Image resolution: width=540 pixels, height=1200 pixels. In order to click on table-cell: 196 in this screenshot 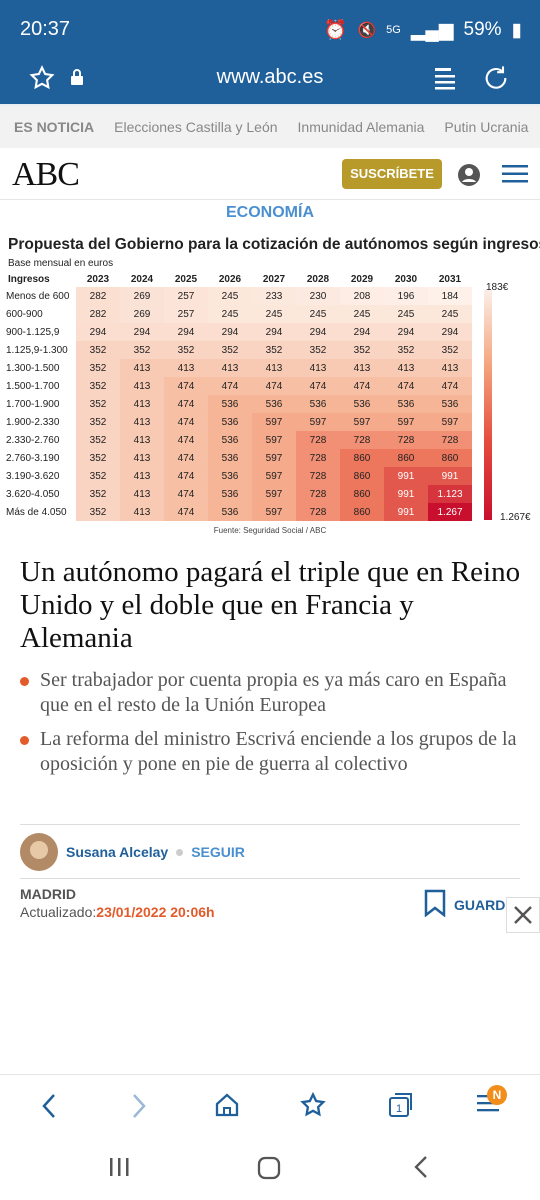, I will do `click(406, 296)`.